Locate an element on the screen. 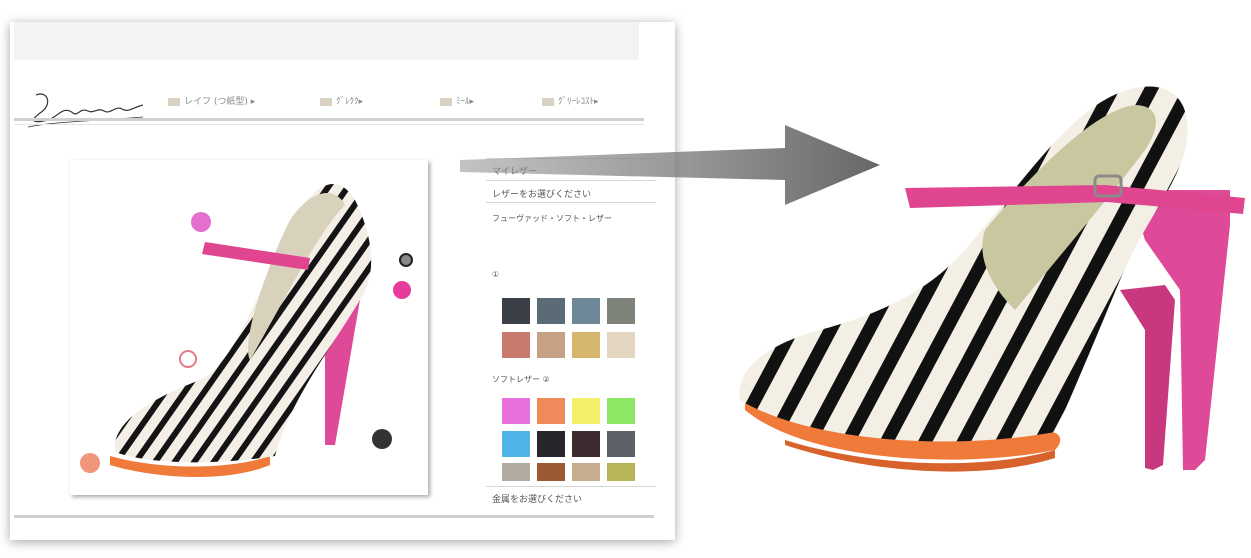  heel-tip-marker is located at coordinates (382, 439).